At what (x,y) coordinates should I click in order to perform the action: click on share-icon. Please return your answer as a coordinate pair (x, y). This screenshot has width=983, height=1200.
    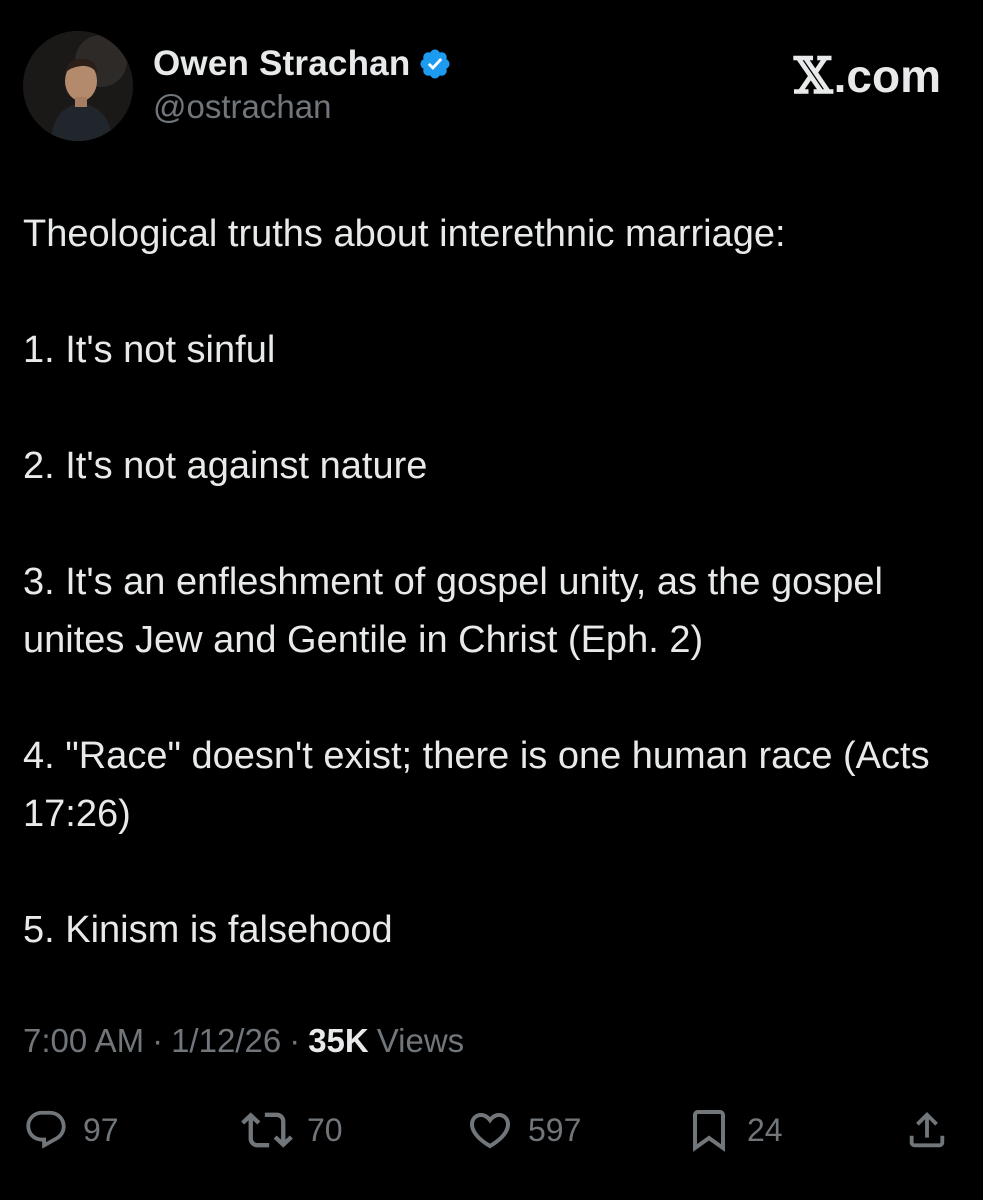
    Looking at the image, I should click on (927, 1129).